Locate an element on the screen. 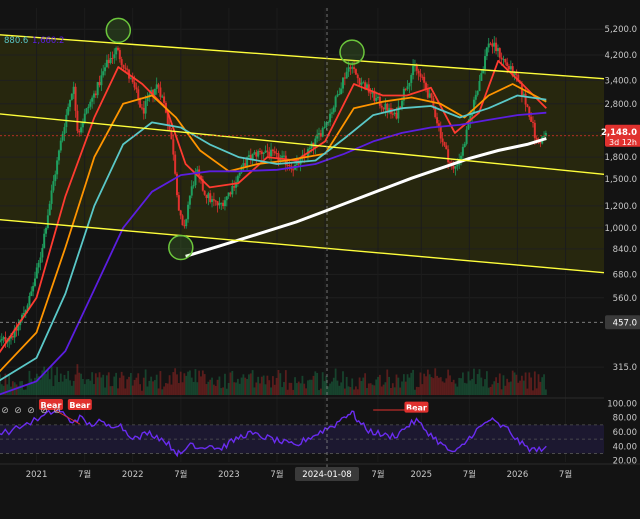  price-tick-label: 560.0 is located at coordinates (625, 299).